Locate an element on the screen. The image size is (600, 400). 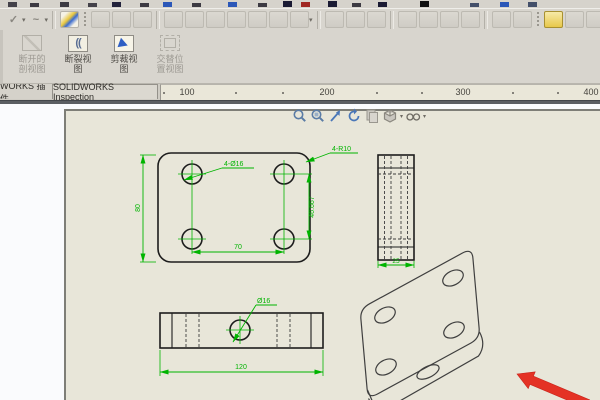
button-label: 断裂视 is located at coordinates (78, 59).